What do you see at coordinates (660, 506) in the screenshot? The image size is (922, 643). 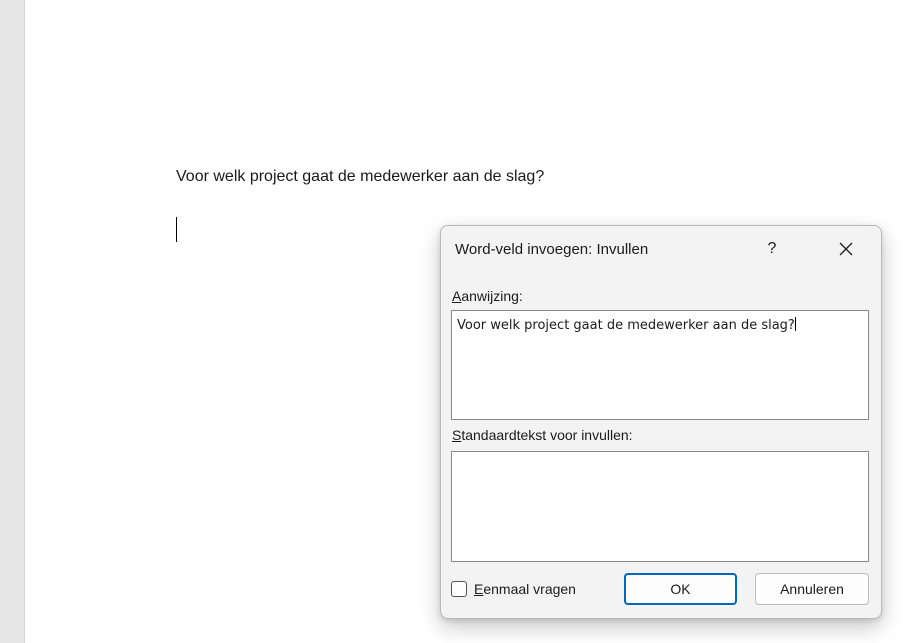 I see `default-text-textarea` at bounding box center [660, 506].